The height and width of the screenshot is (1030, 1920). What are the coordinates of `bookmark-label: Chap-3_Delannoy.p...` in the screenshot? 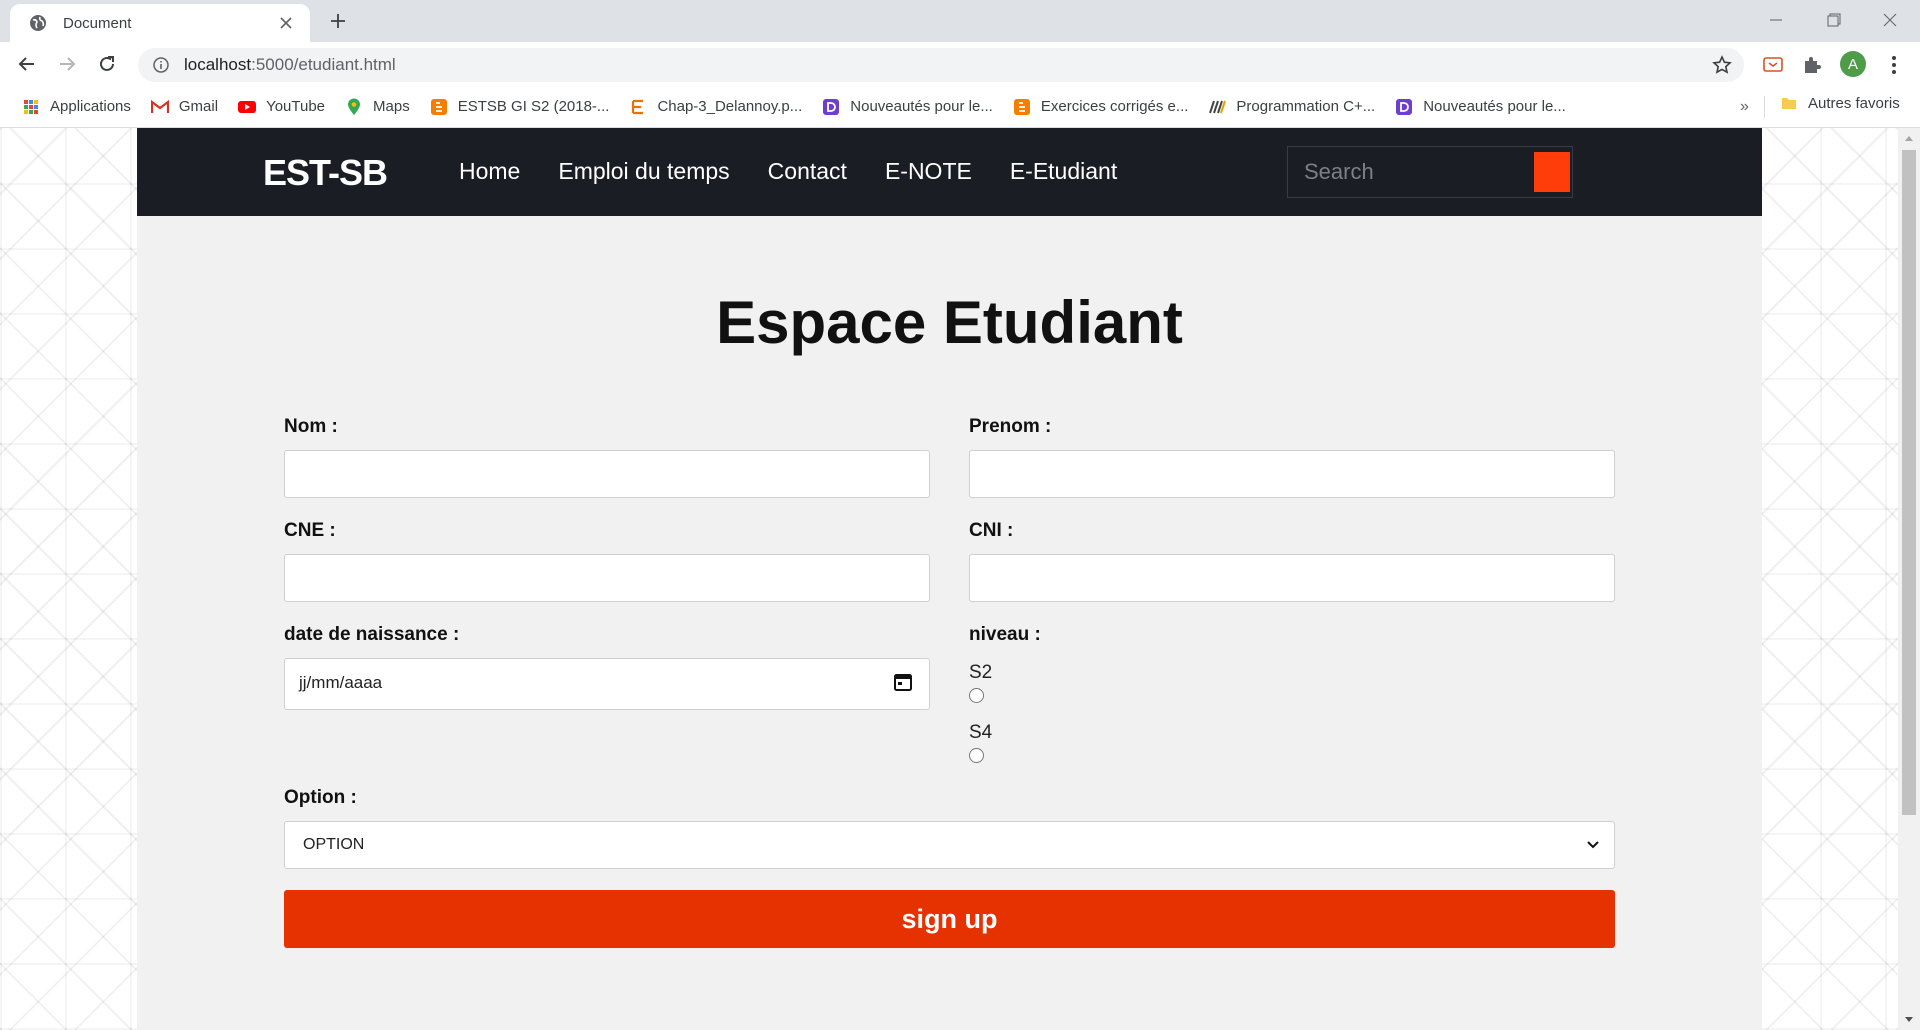 It's located at (730, 106).